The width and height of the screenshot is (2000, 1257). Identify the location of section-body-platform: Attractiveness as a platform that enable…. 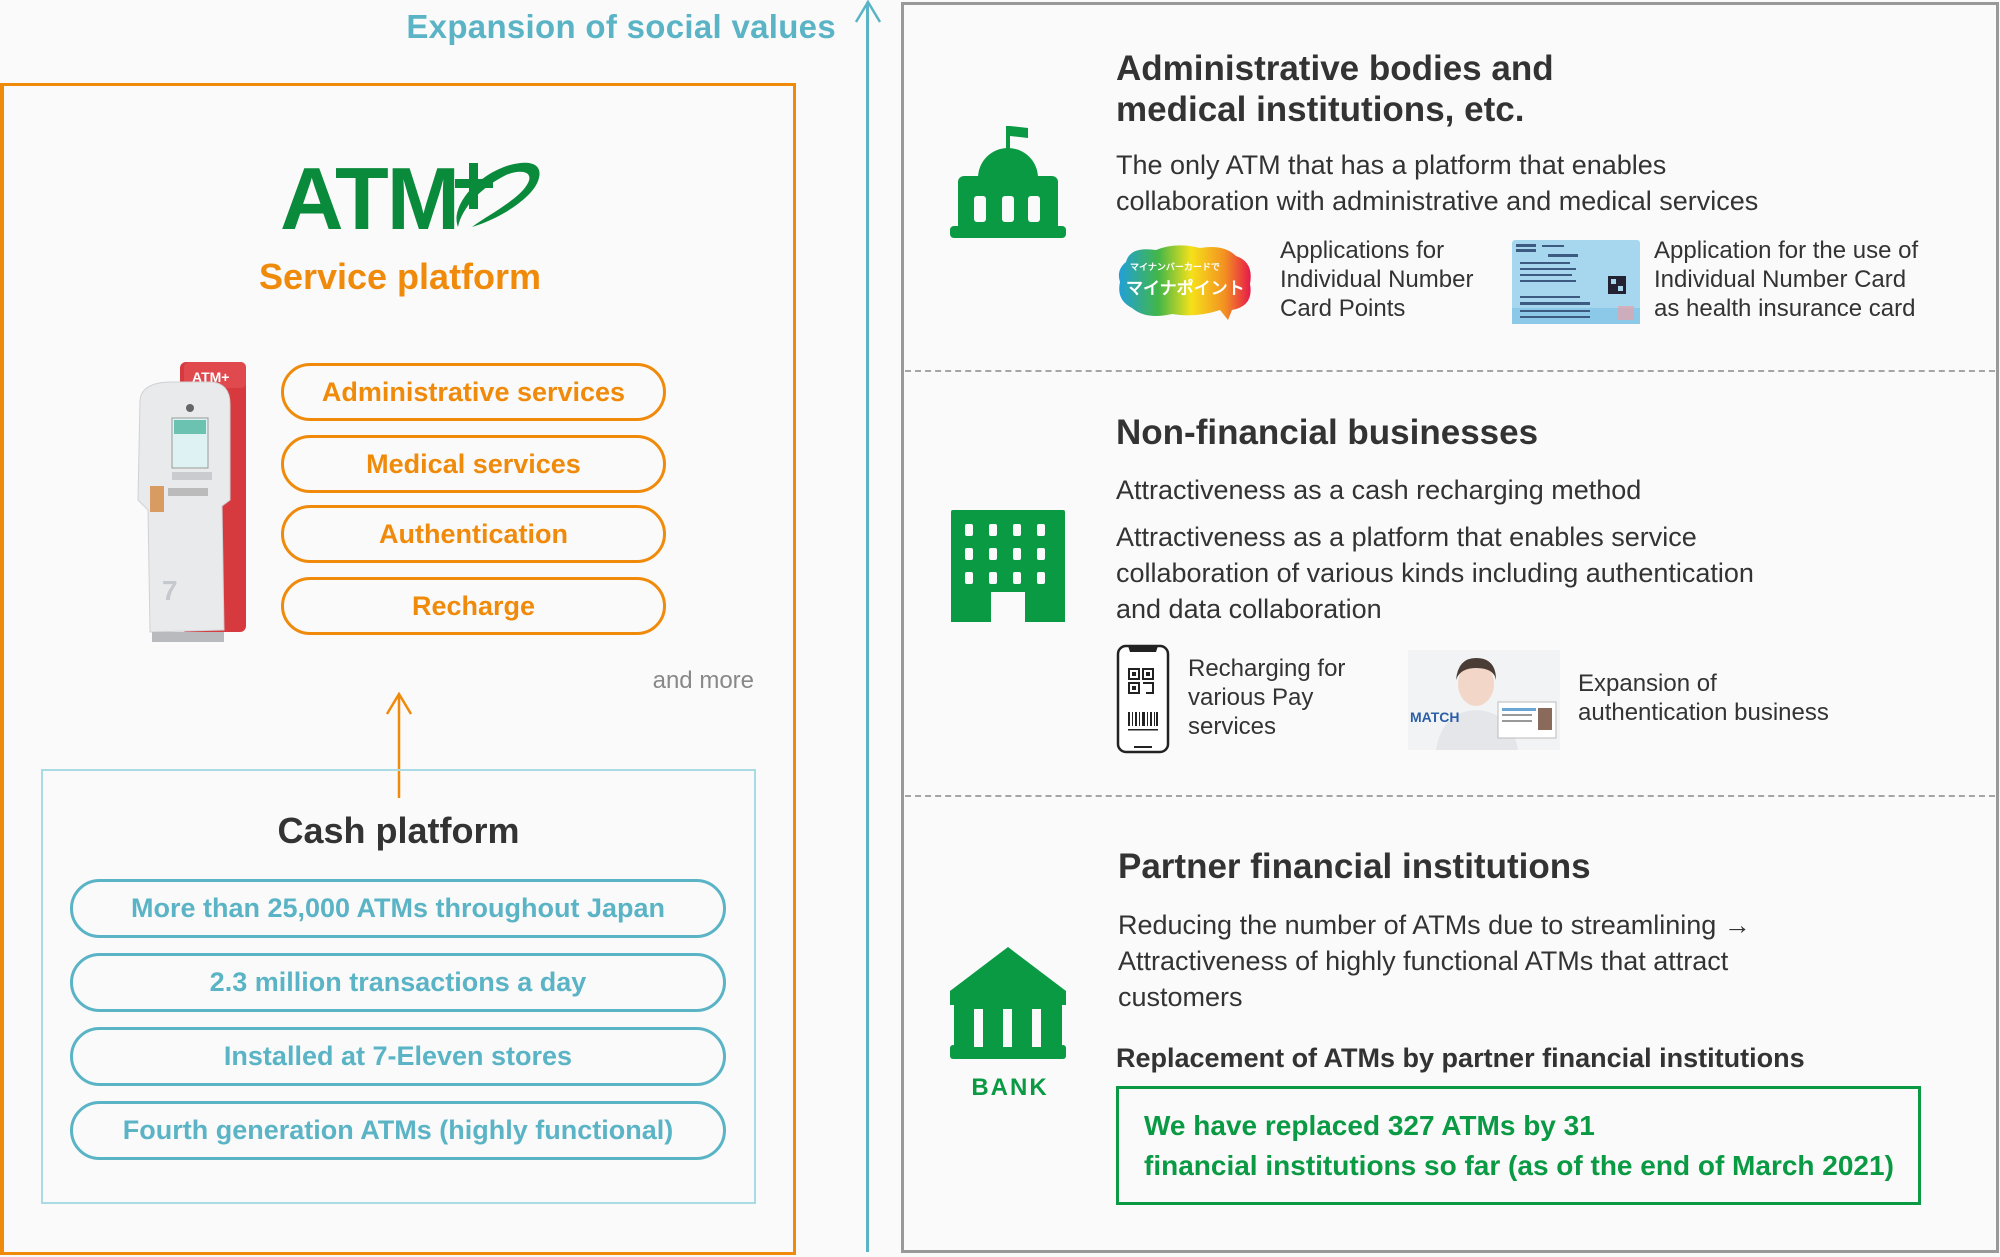
(1435, 573).